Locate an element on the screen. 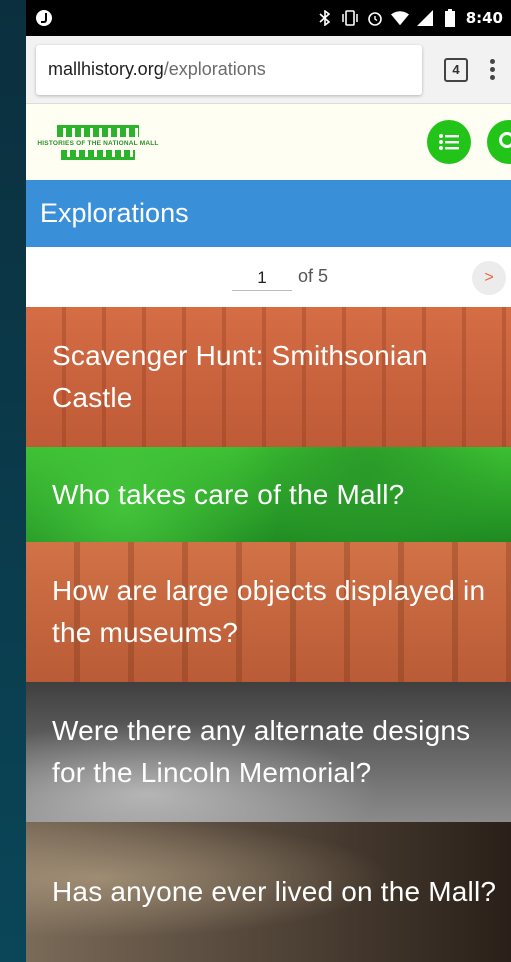 Image resolution: width=511 pixels, height=962 pixels. search-icon is located at coordinates (505, 140).